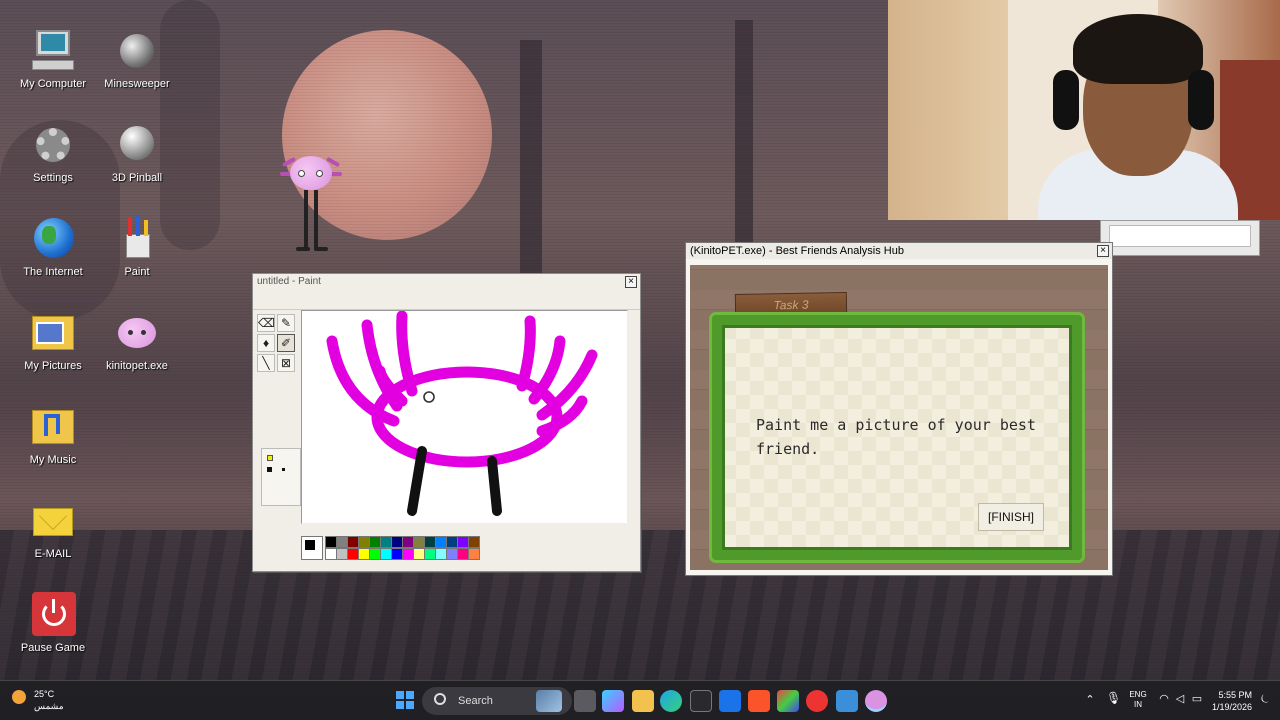  What do you see at coordinates (53, 333) in the screenshot?
I see `pictures-folder-icon` at bounding box center [53, 333].